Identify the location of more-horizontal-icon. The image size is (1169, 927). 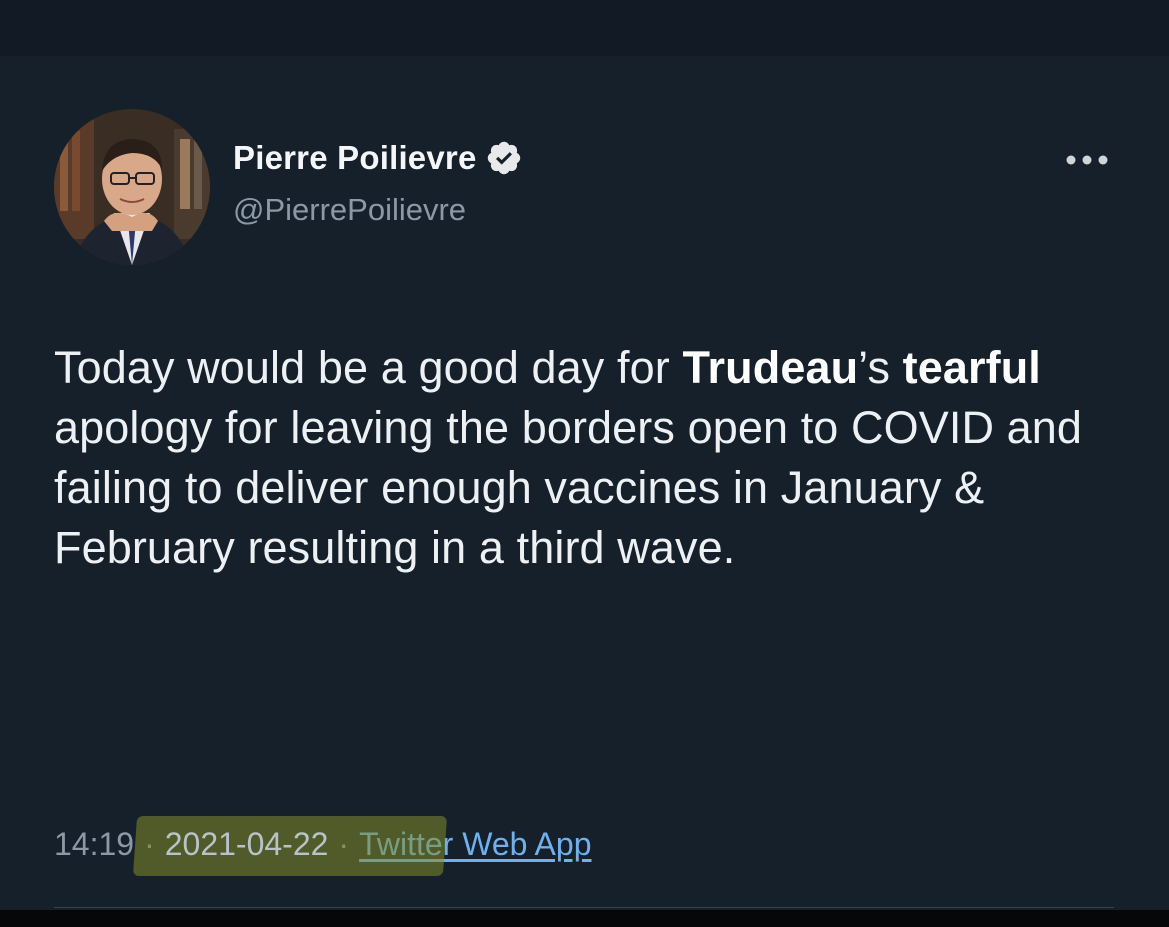
(1087, 160).